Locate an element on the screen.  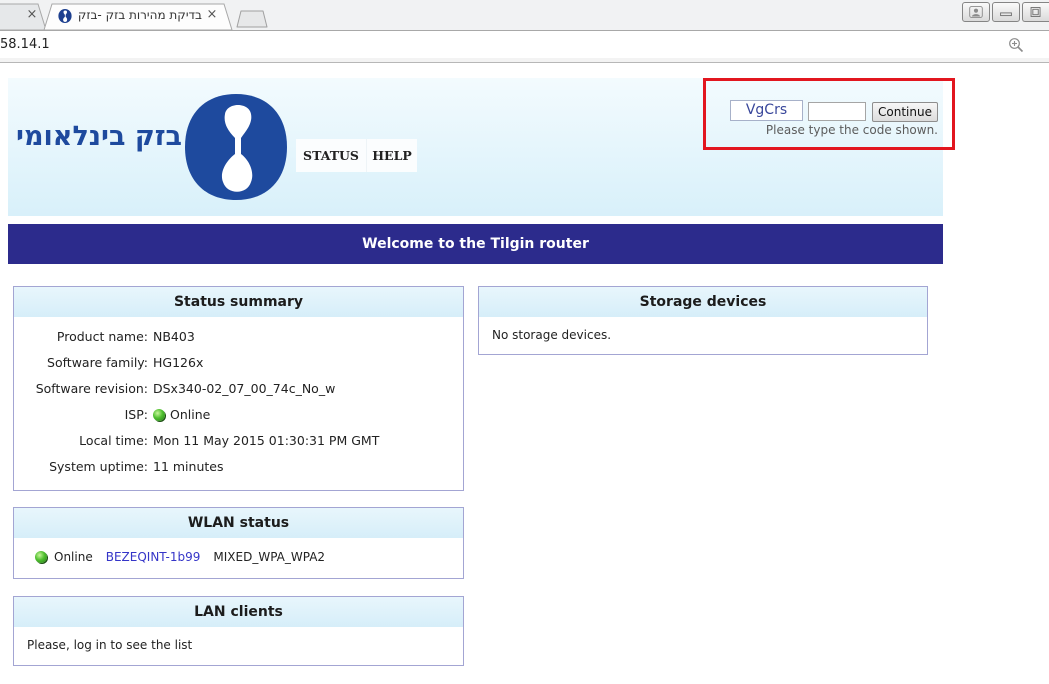
minimize-button is located at coordinates (1006, 12).